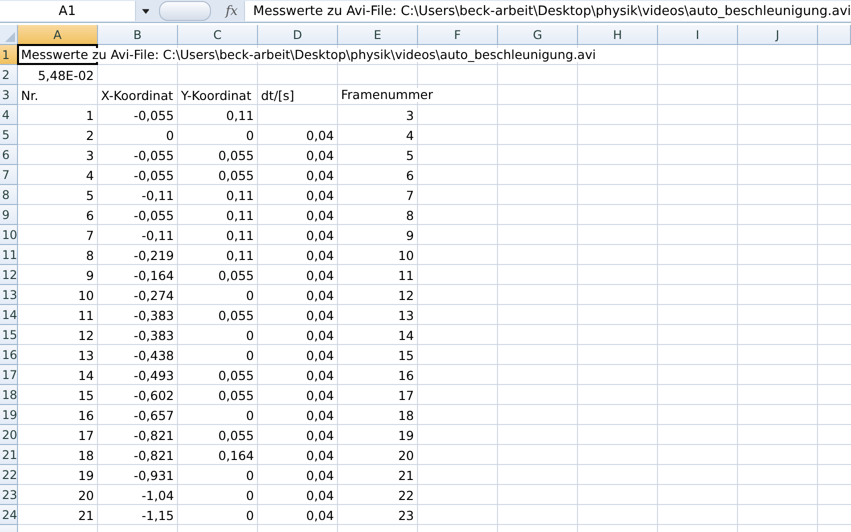 Image resolution: width=851 pixels, height=532 pixels. I want to click on select-all-button, so click(9, 35).